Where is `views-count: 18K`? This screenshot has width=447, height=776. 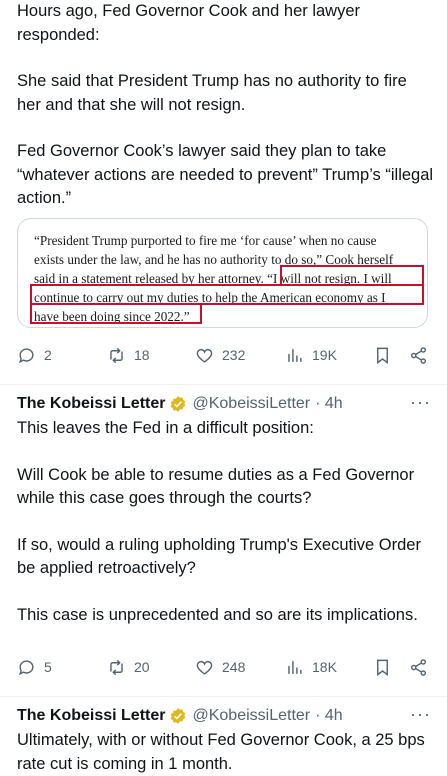
views-count: 18K is located at coordinates (324, 667).